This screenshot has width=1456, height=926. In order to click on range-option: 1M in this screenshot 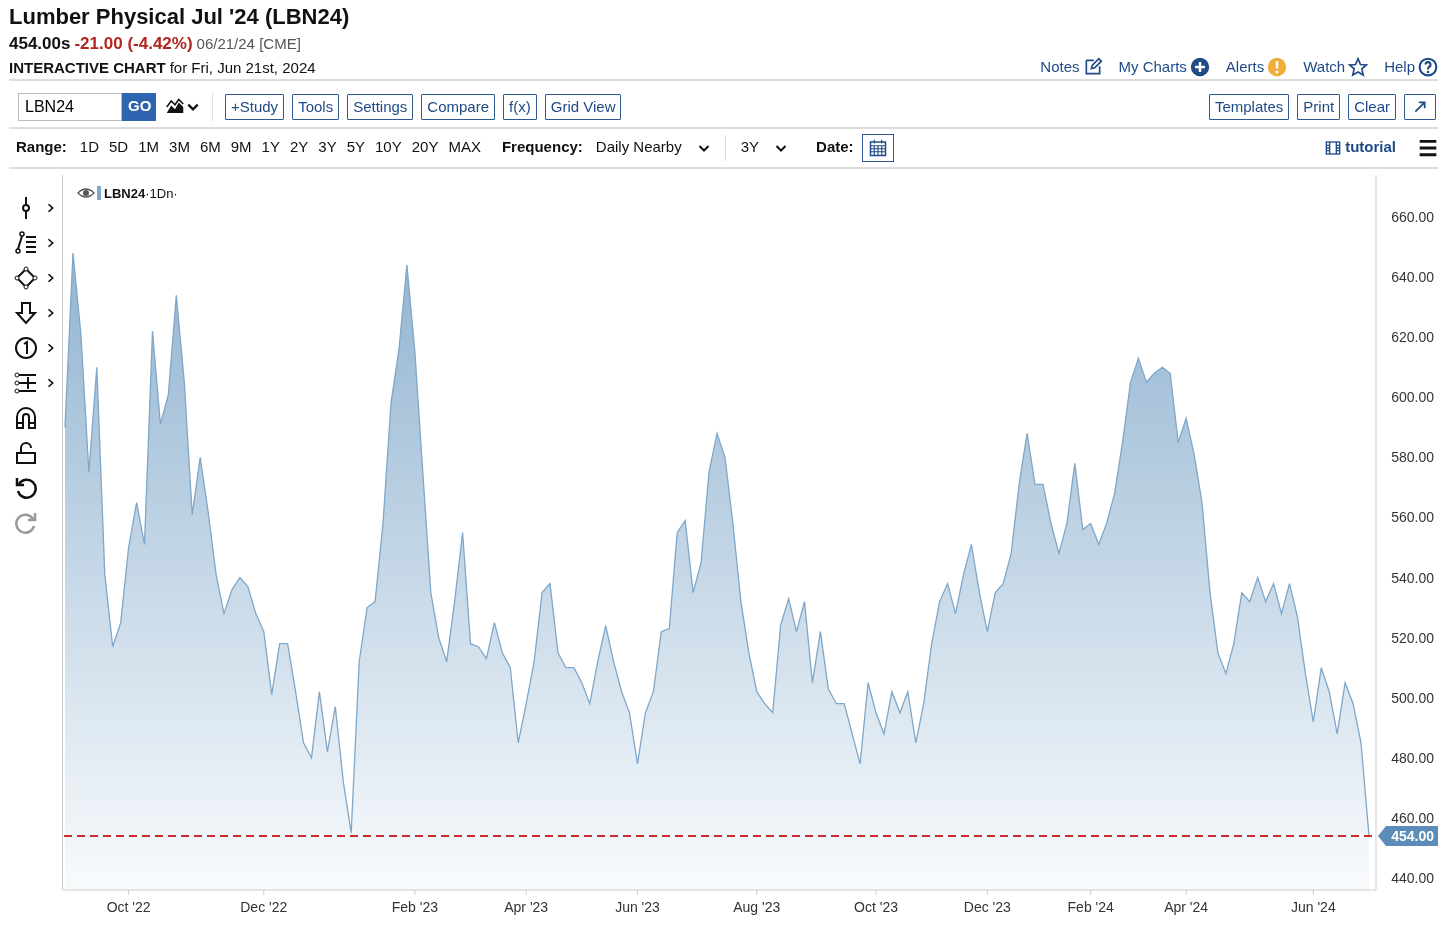, I will do `click(149, 147)`.